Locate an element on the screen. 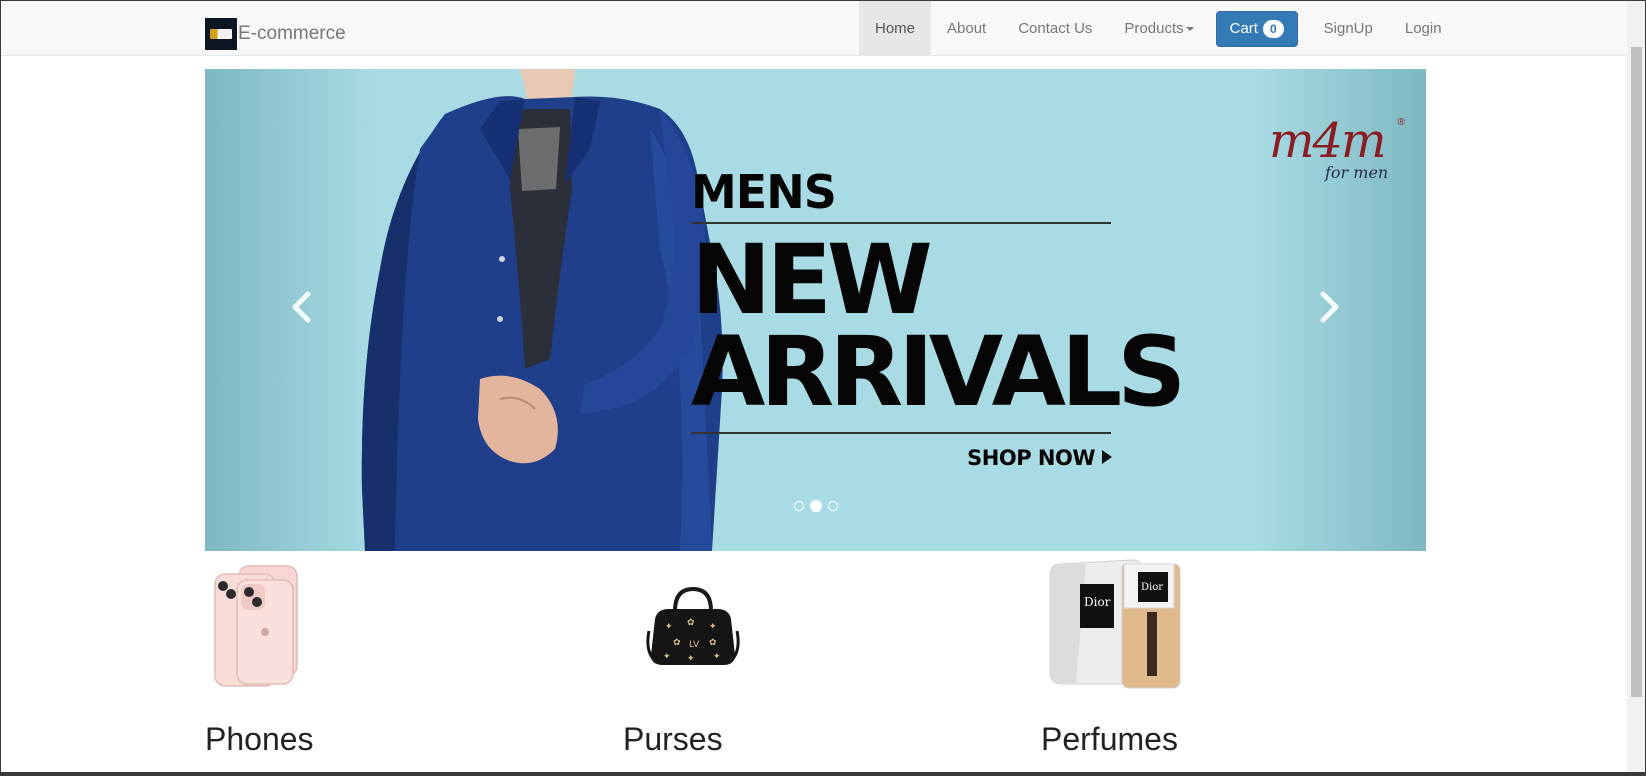 The image size is (1646, 776). m4m-logo-tagline: for men is located at coordinates (1357, 172).